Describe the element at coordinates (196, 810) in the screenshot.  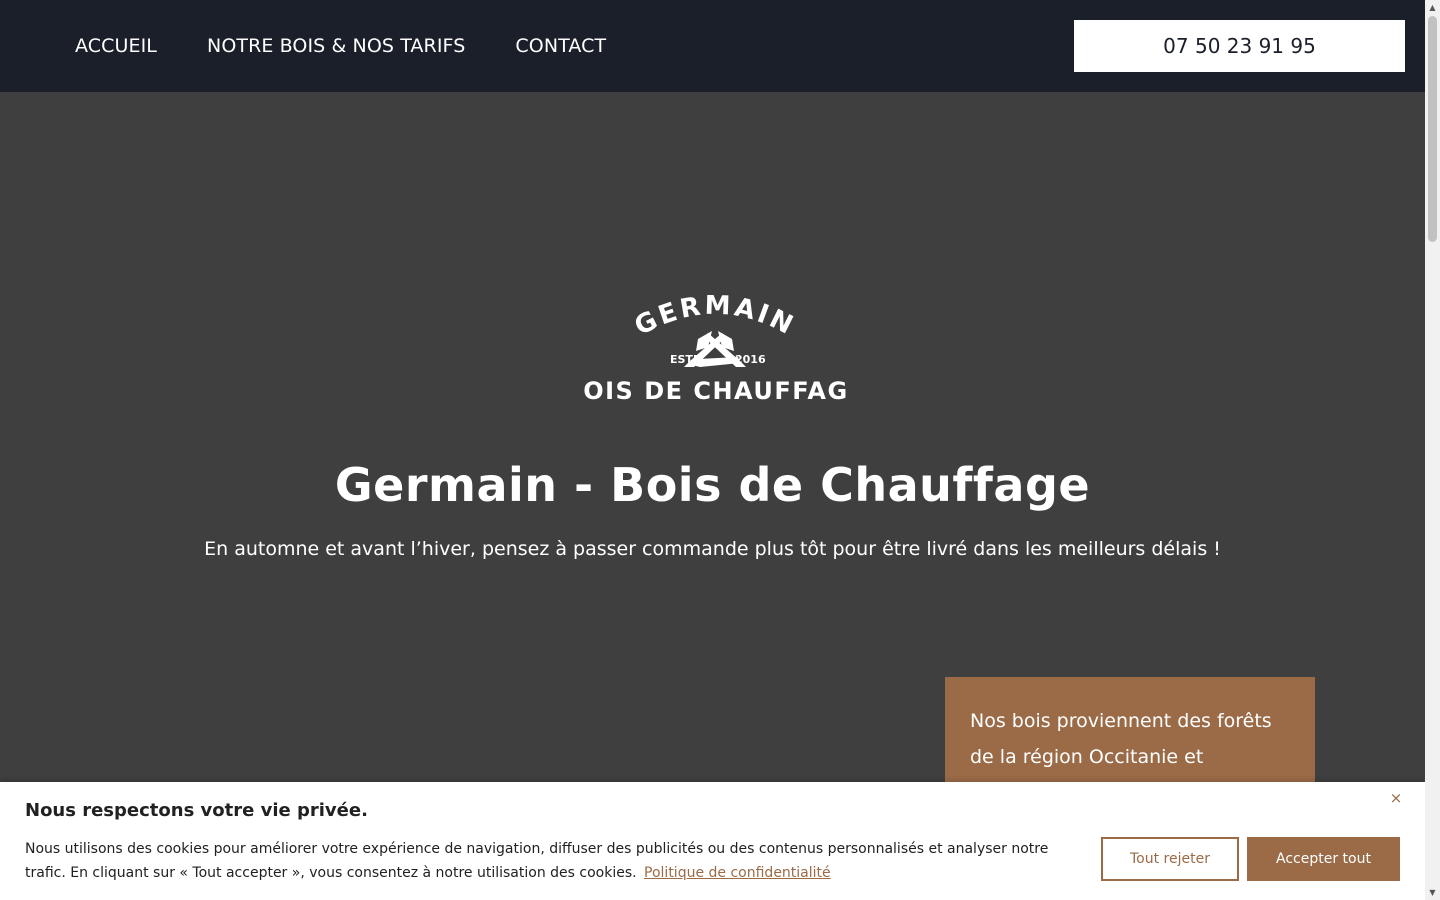
I see `cookie-title: Nous respectons votre vie privée.` at that location.